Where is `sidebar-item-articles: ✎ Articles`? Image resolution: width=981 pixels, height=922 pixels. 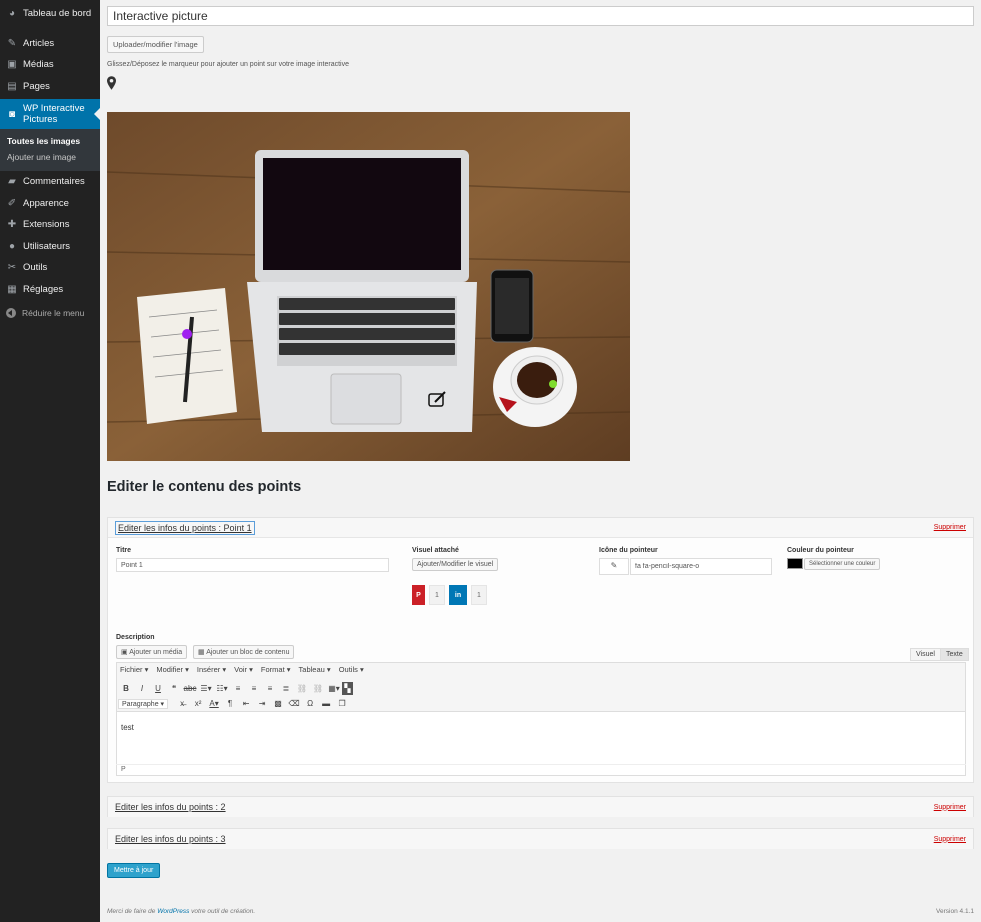 sidebar-item-articles: ✎ Articles is located at coordinates (50, 44).